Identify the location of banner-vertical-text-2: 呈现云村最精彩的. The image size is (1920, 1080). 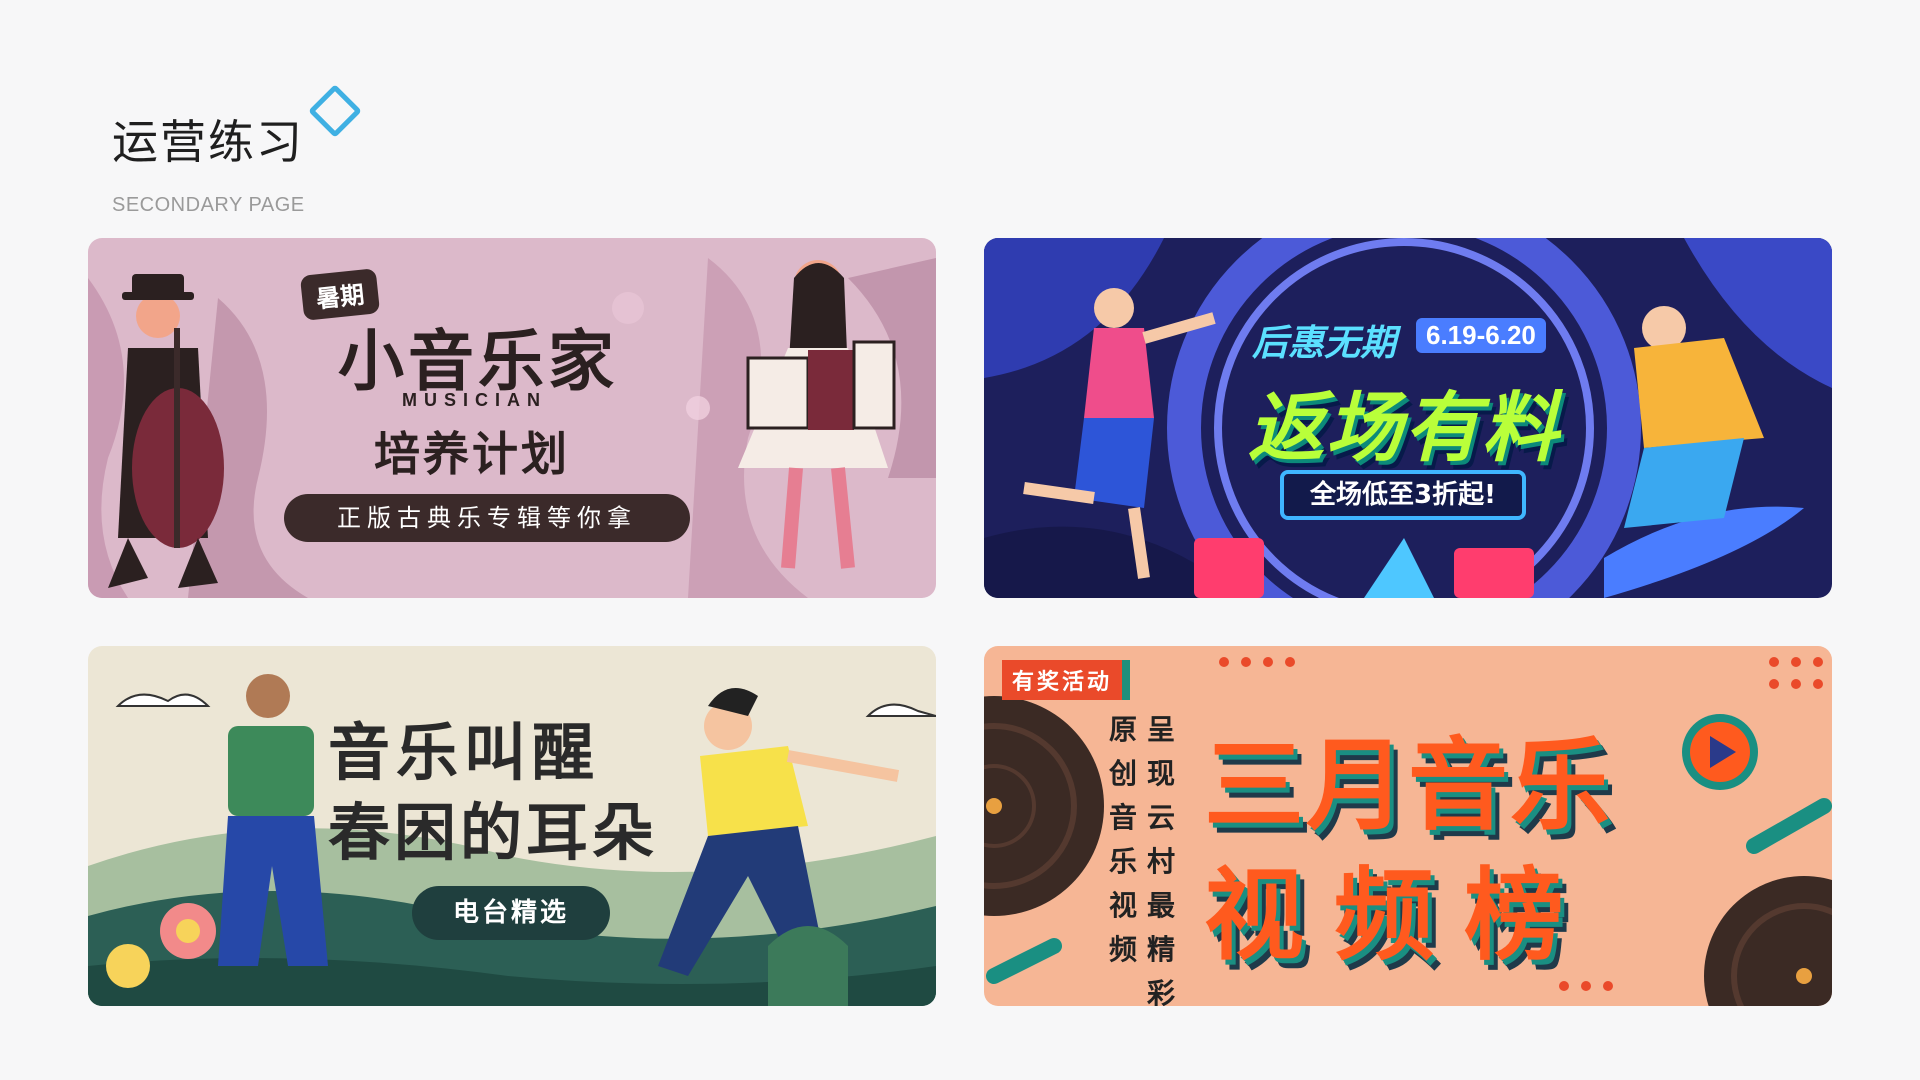
(1160, 859).